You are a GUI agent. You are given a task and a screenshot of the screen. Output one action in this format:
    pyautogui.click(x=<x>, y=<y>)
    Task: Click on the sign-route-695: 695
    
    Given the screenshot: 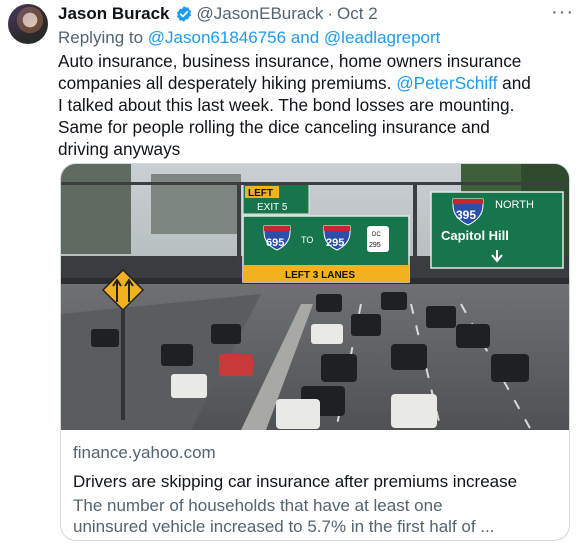 What is the action you would take?
    pyautogui.click(x=275, y=243)
    